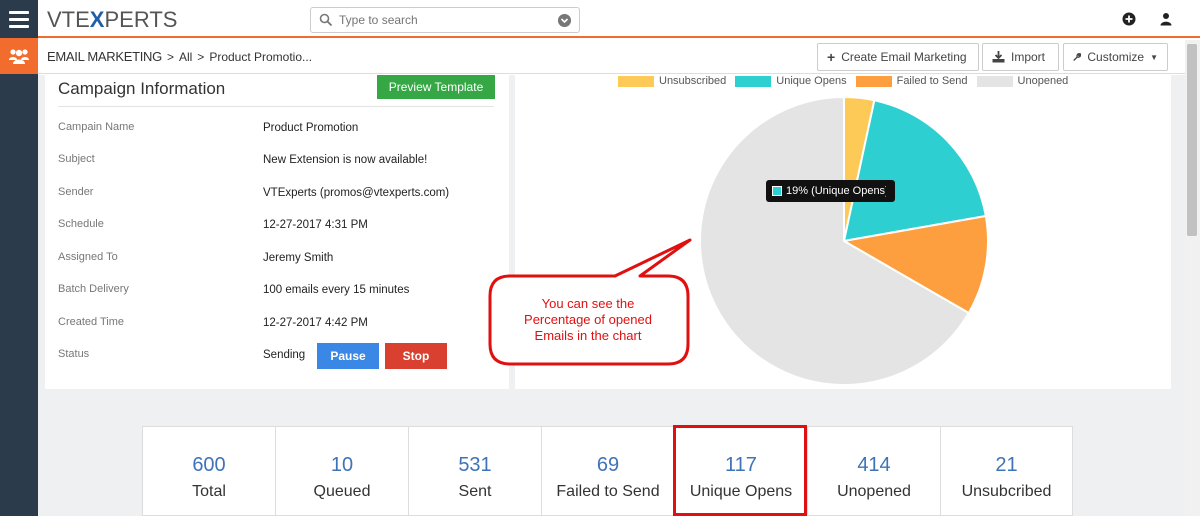  Describe the element at coordinates (1077, 57) in the screenshot. I see `wrench-icon` at that location.